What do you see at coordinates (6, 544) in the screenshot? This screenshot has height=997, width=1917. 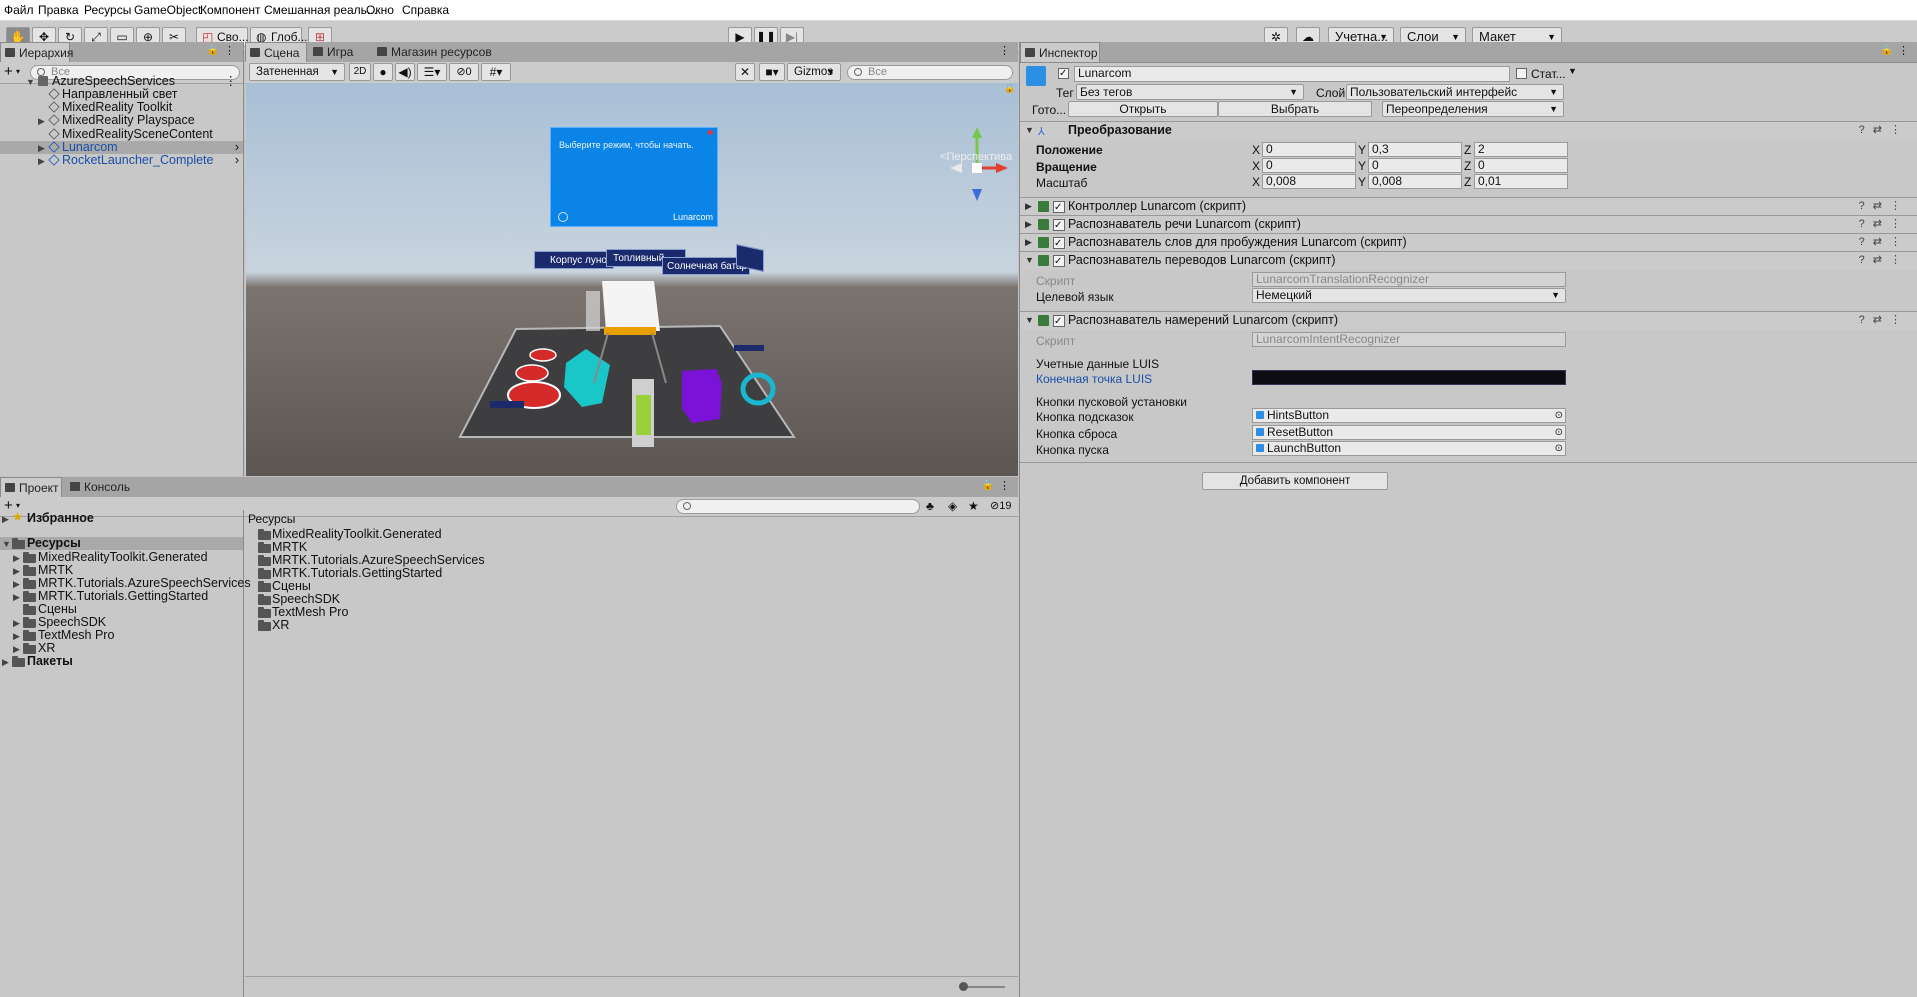 I see `expand-down-icon: ▼` at bounding box center [6, 544].